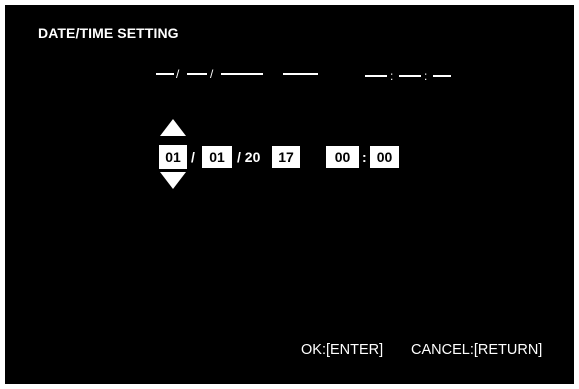  Describe the element at coordinates (384, 157) in the screenshot. I see `minute-field: 00` at that location.